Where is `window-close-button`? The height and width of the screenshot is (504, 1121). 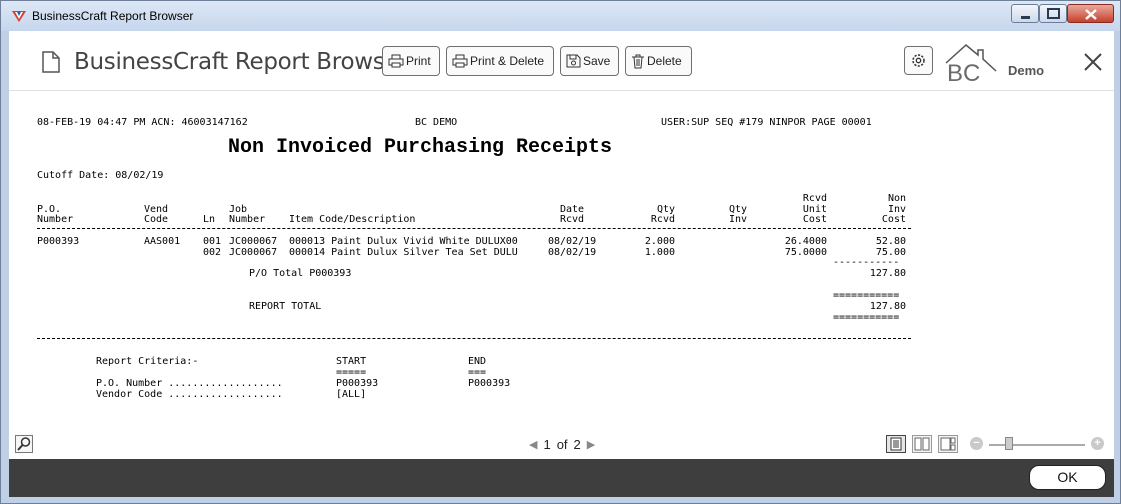
window-close-button is located at coordinates (1090, 13).